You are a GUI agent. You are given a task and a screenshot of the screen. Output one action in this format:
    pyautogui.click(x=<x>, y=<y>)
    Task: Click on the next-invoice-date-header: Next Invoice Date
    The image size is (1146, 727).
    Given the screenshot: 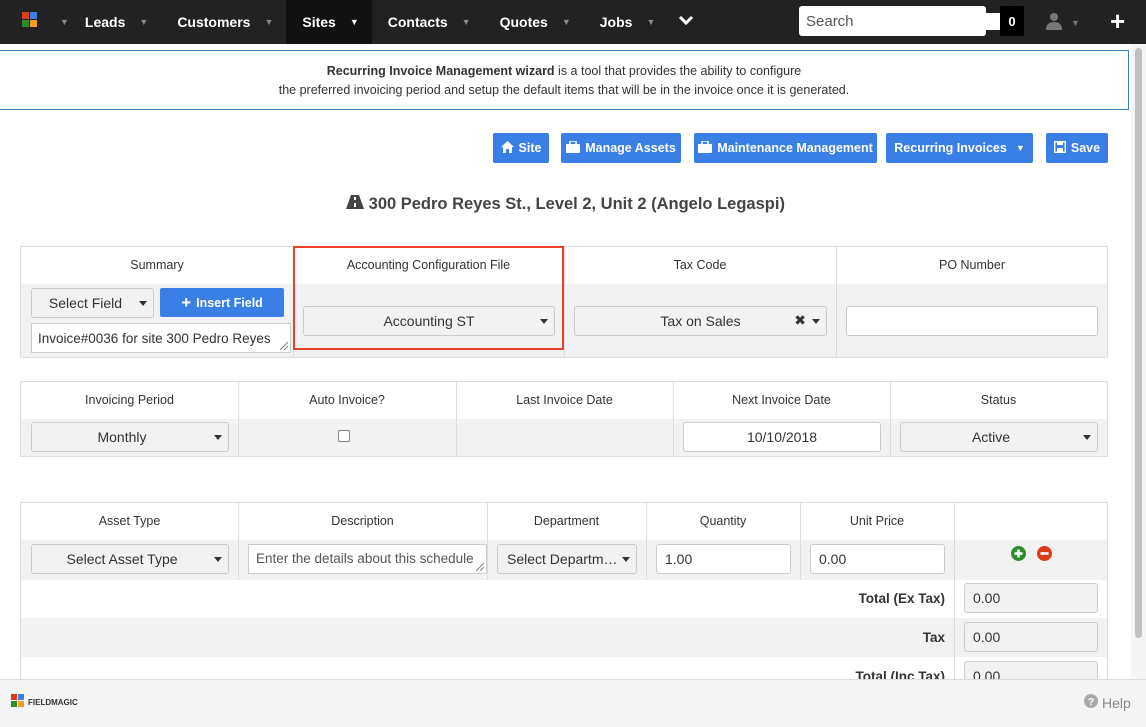 What is the action you would take?
    pyautogui.click(x=781, y=400)
    